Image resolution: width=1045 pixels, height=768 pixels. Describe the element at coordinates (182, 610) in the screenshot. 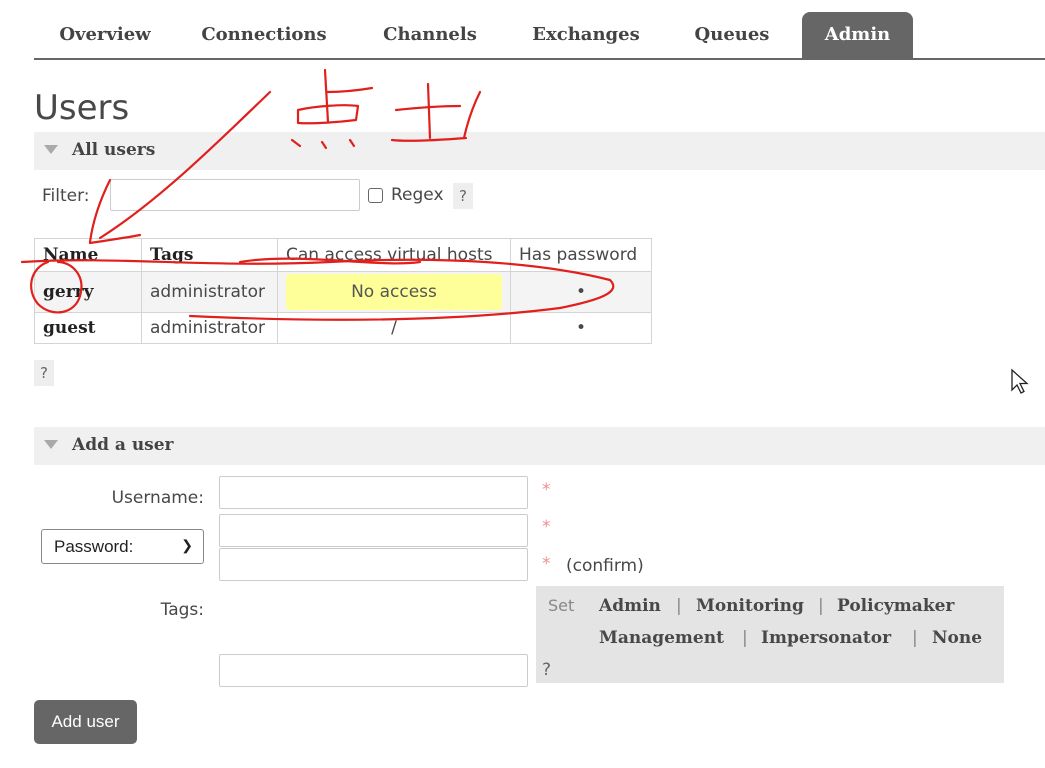

I see `tags-label: Tags:` at that location.